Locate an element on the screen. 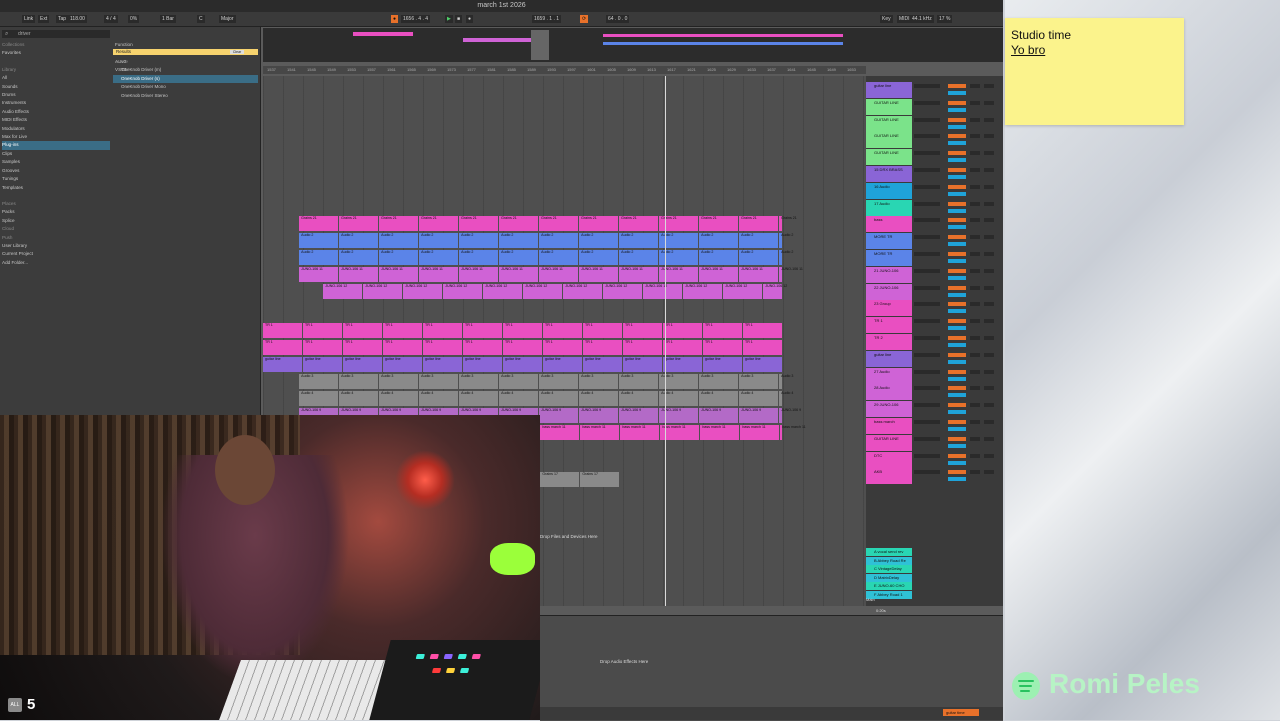  return-track: B Abbey Road Re is located at coordinates (889, 560).